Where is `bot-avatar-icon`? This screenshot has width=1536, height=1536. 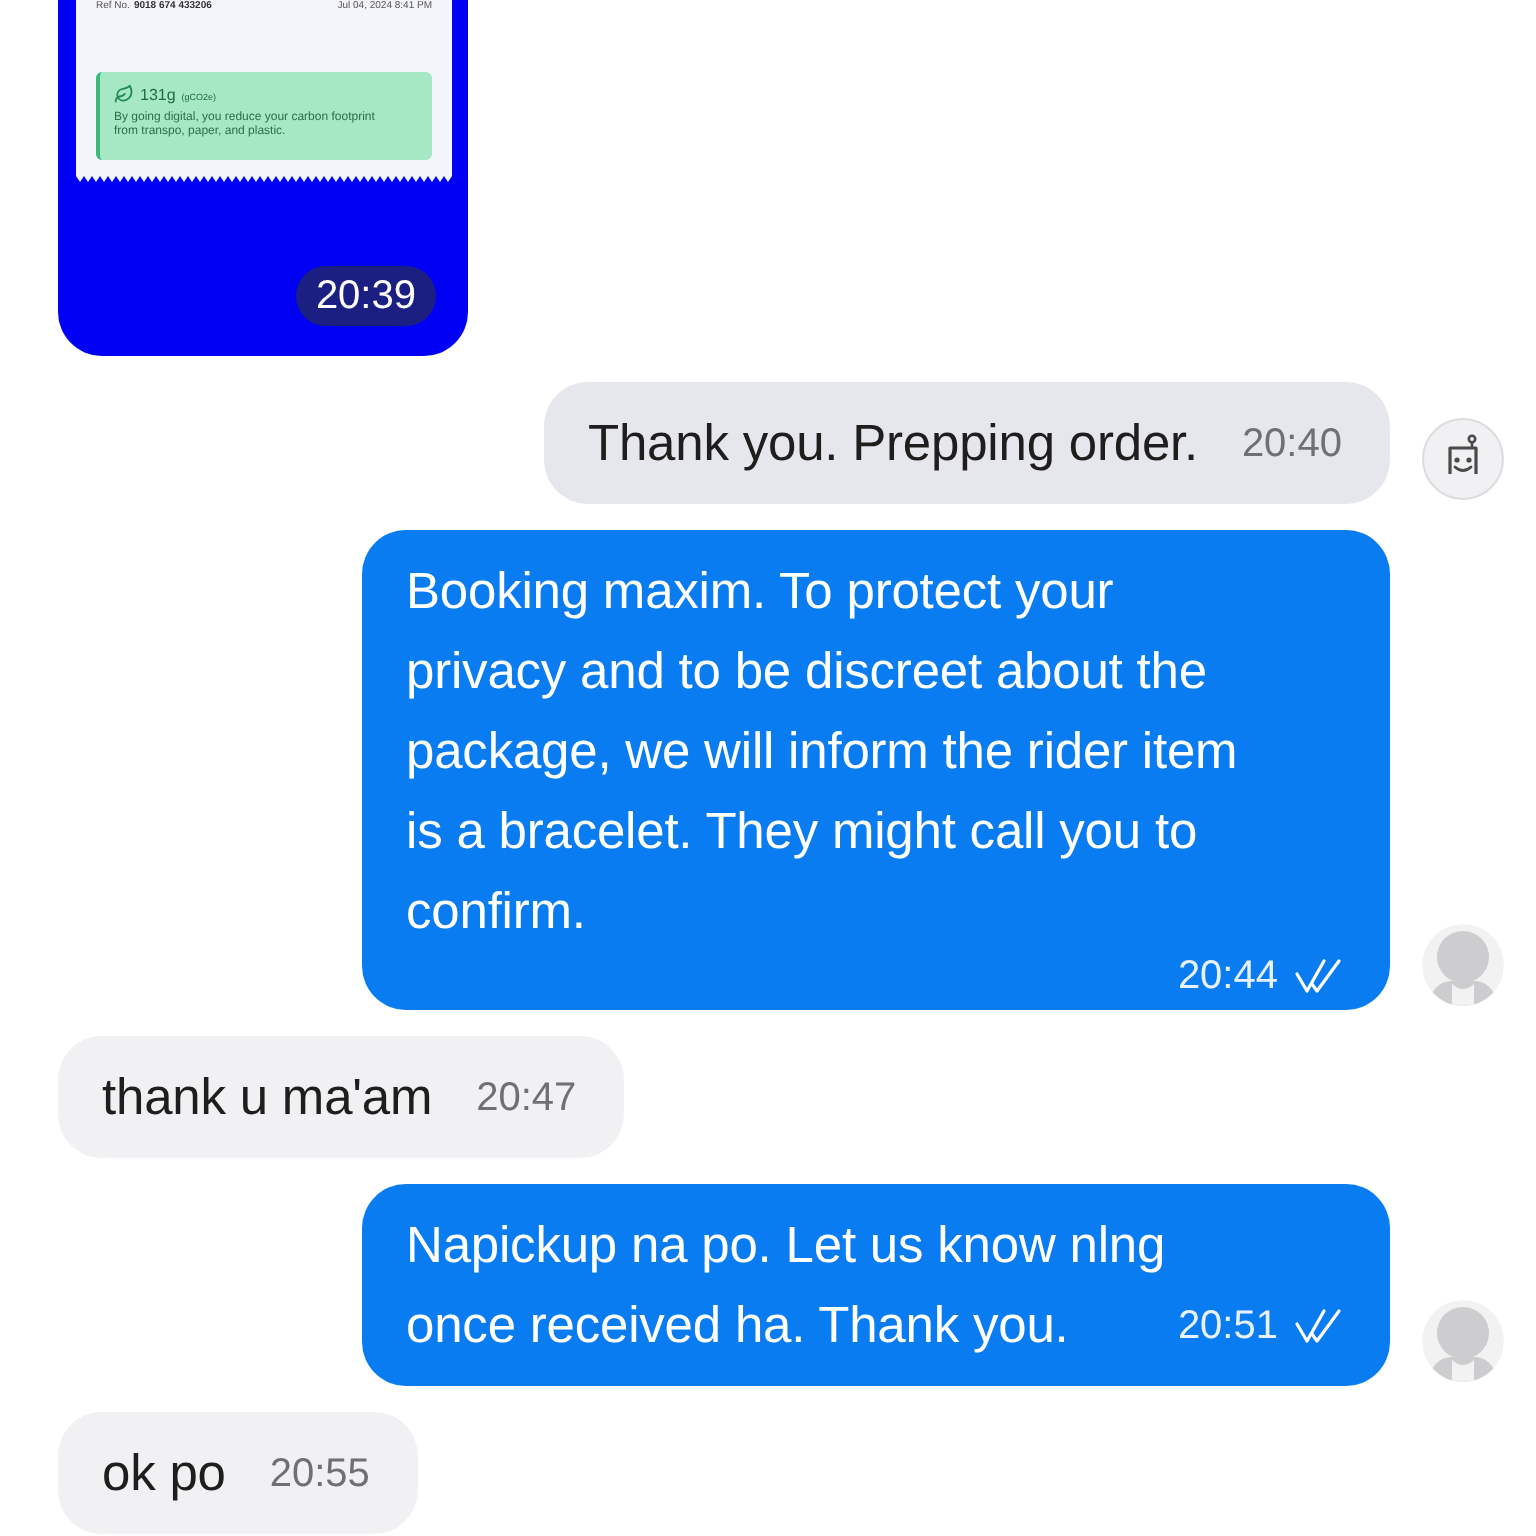 bot-avatar-icon is located at coordinates (1463, 459).